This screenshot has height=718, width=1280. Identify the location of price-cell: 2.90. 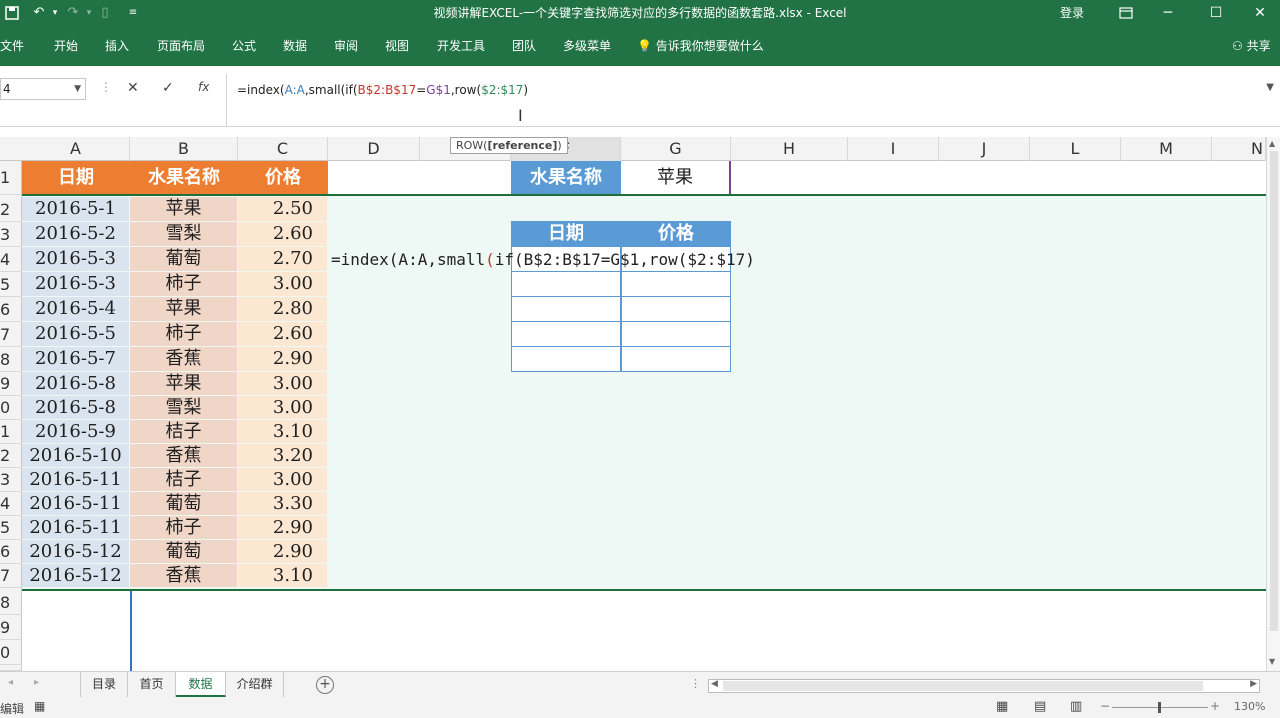
(282, 359).